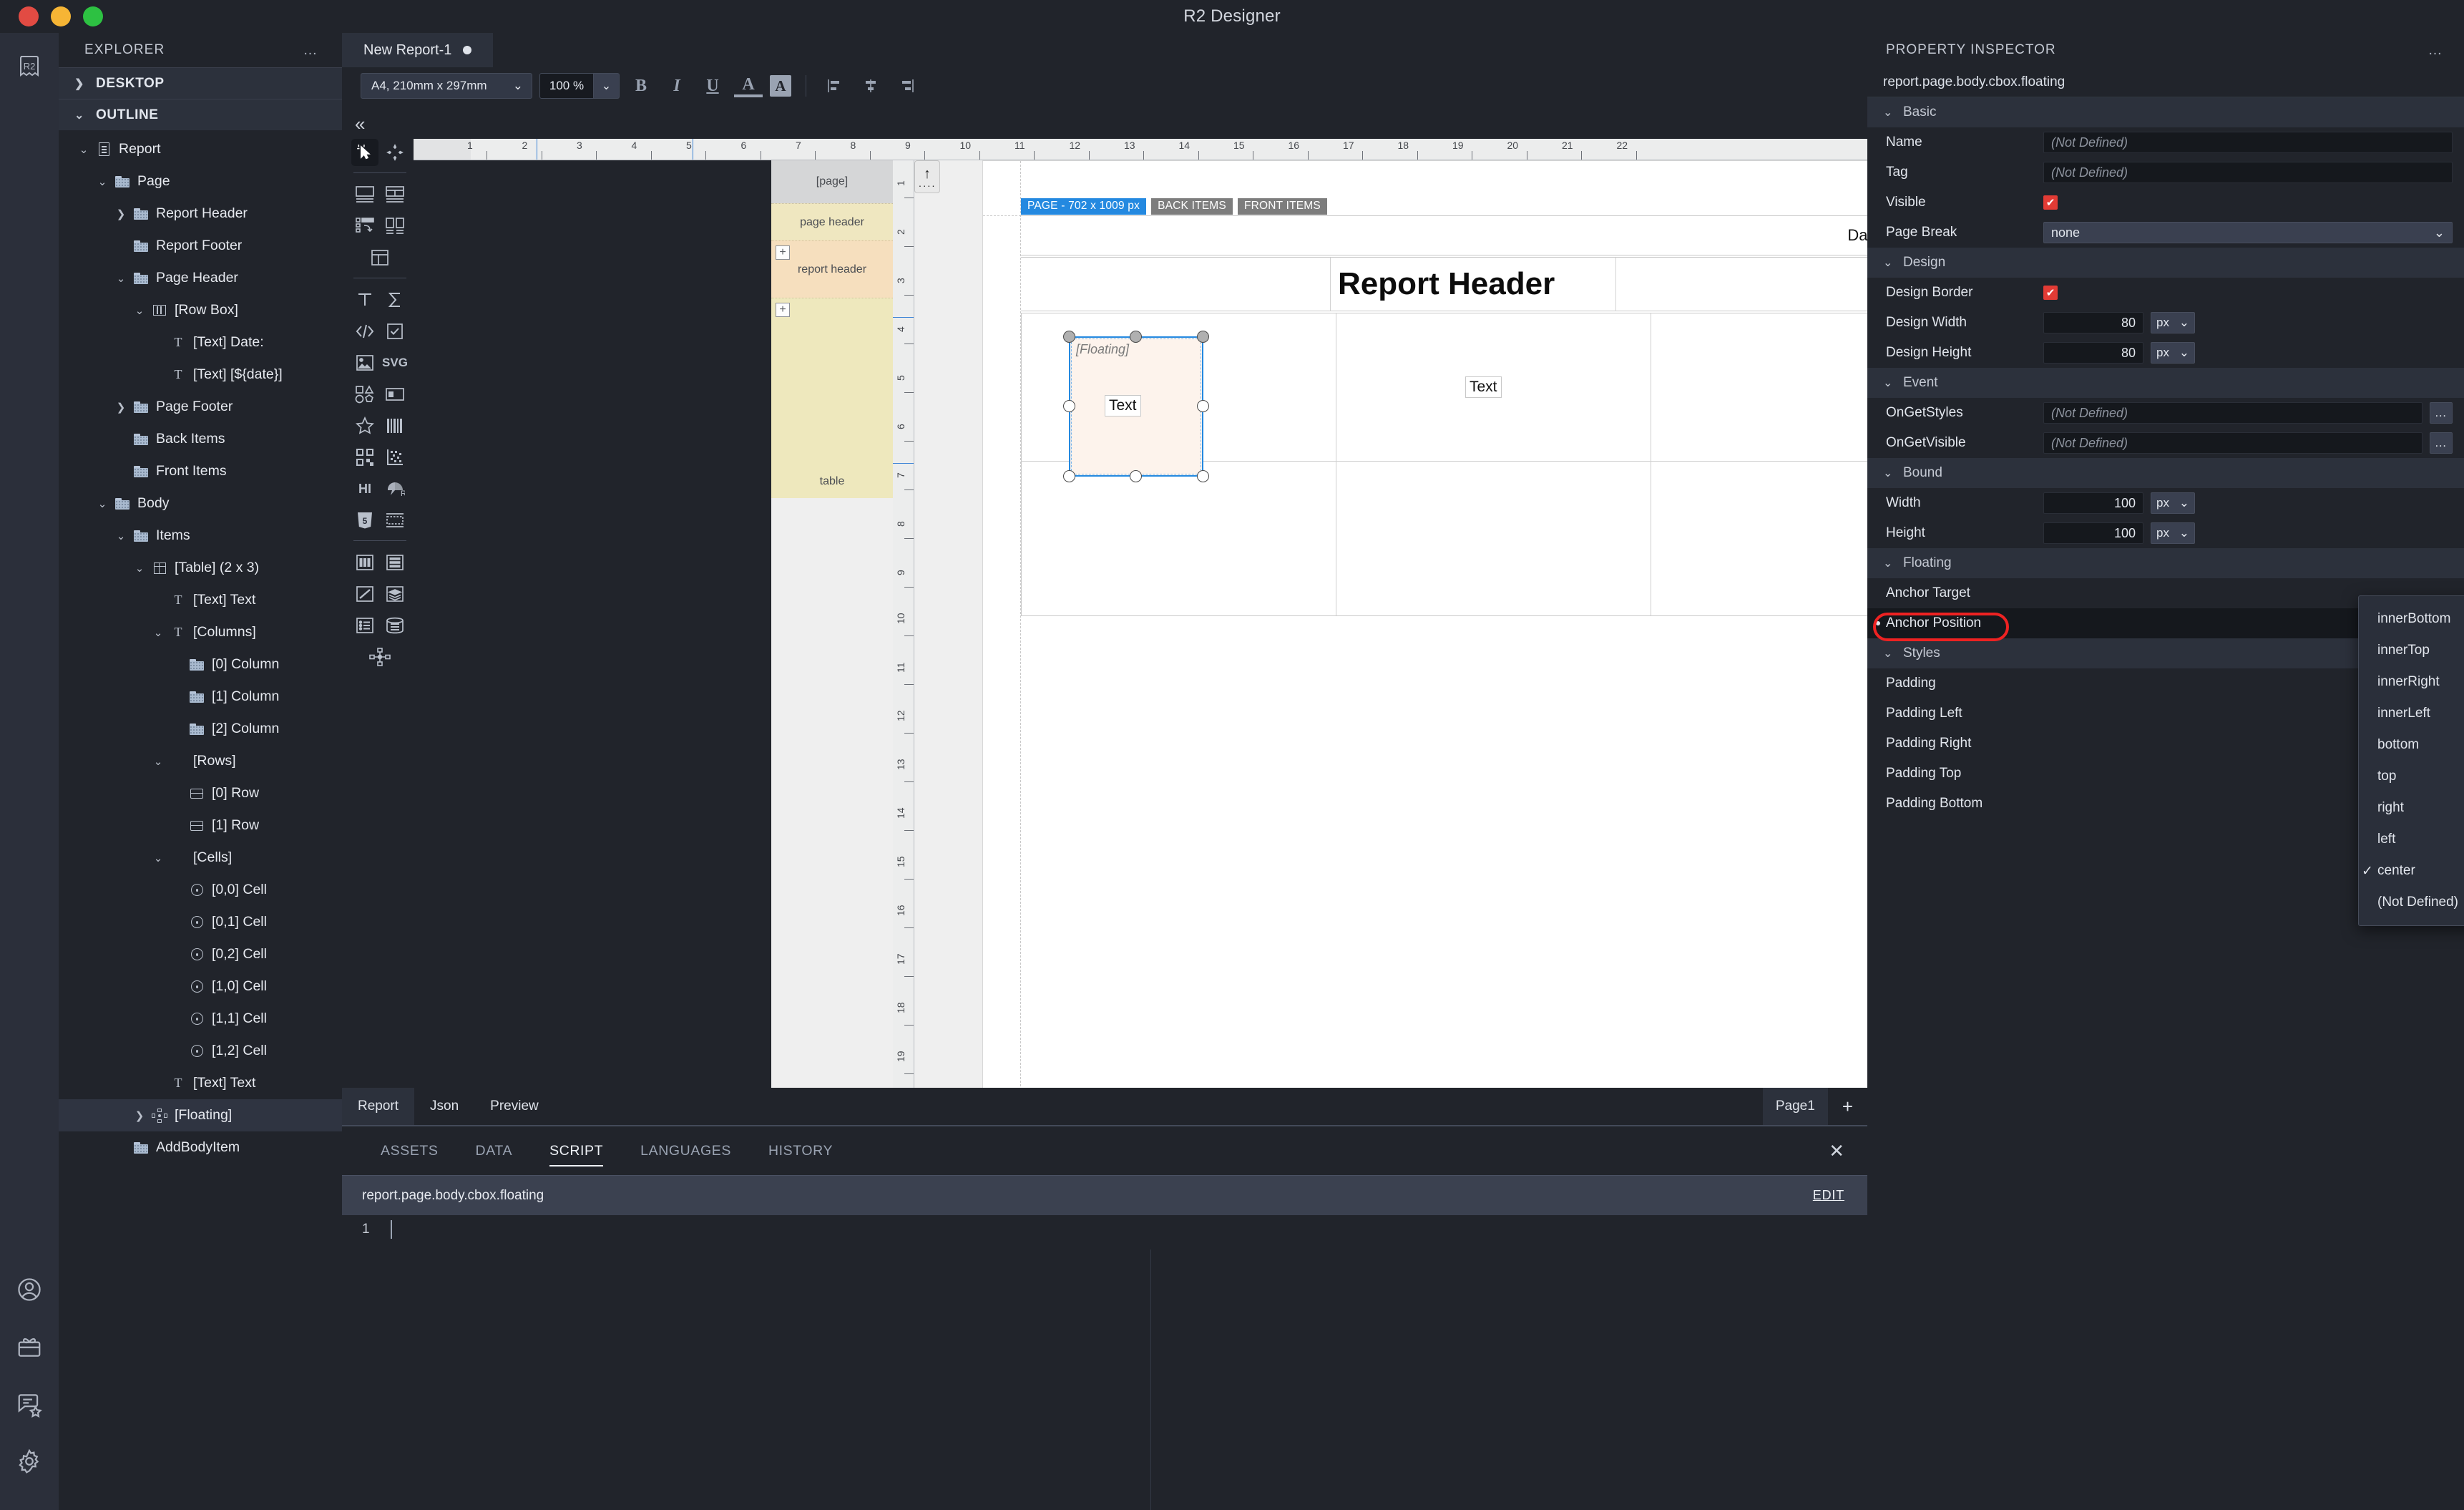 This screenshot has height=1510, width=2464. Describe the element at coordinates (1136, 406) in the screenshot. I see `floating-item: [Floating] Text` at that location.